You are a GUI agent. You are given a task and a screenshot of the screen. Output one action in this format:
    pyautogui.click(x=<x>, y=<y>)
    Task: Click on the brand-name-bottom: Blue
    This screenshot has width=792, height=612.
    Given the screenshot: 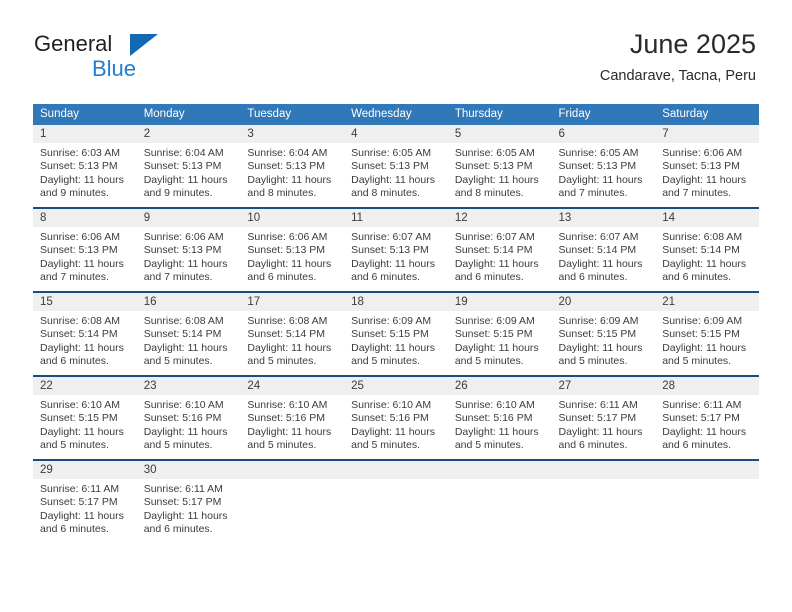 What is the action you would take?
    pyautogui.click(x=114, y=68)
    